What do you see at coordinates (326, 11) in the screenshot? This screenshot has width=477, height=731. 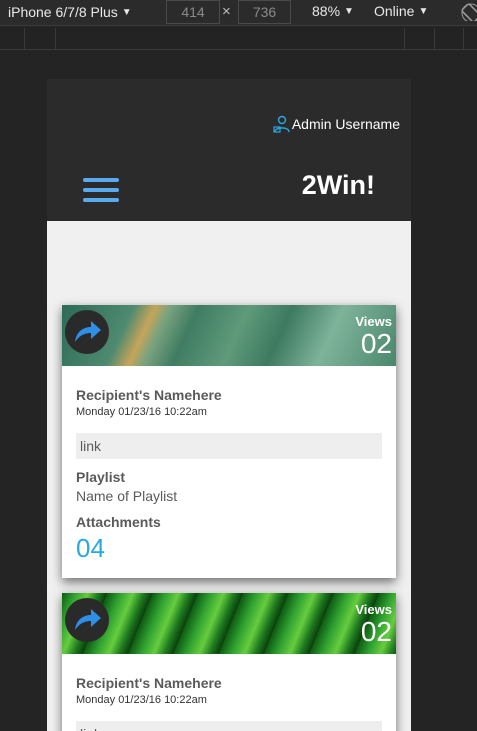 I see `zoom-value: 88%` at bounding box center [326, 11].